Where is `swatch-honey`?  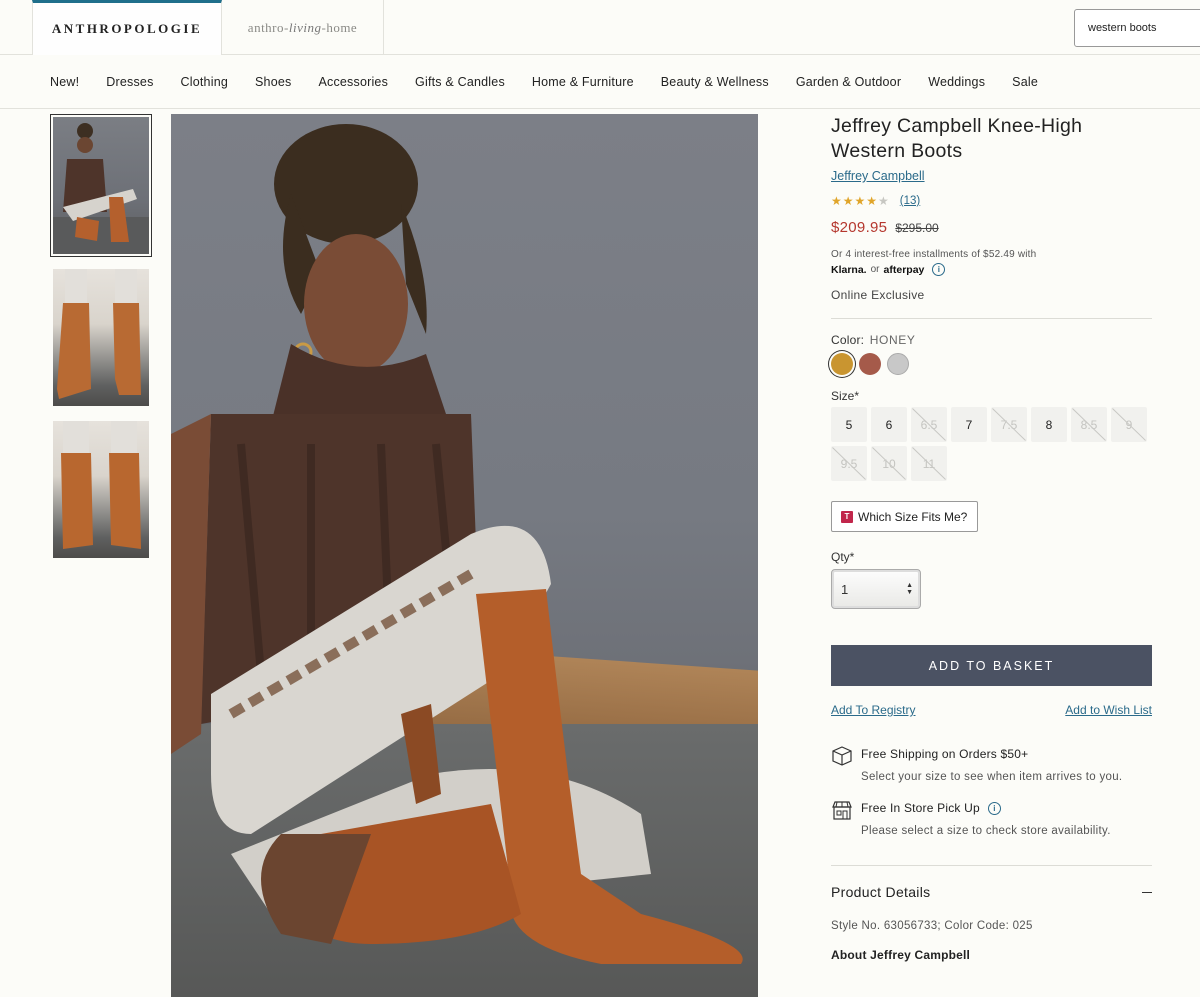 swatch-honey is located at coordinates (842, 364).